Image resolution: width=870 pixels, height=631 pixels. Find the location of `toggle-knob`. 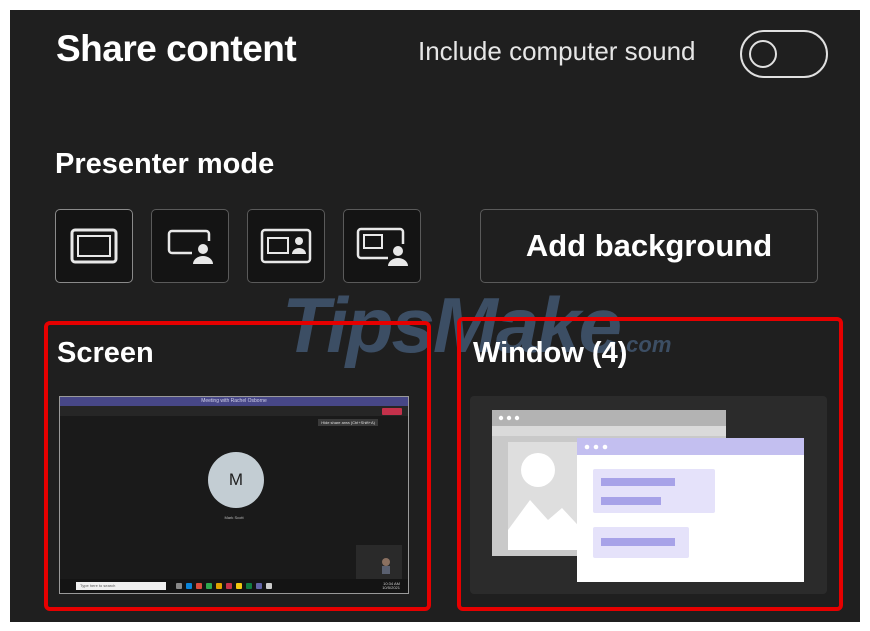

toggle-knob is located at coordinates (763, 54).